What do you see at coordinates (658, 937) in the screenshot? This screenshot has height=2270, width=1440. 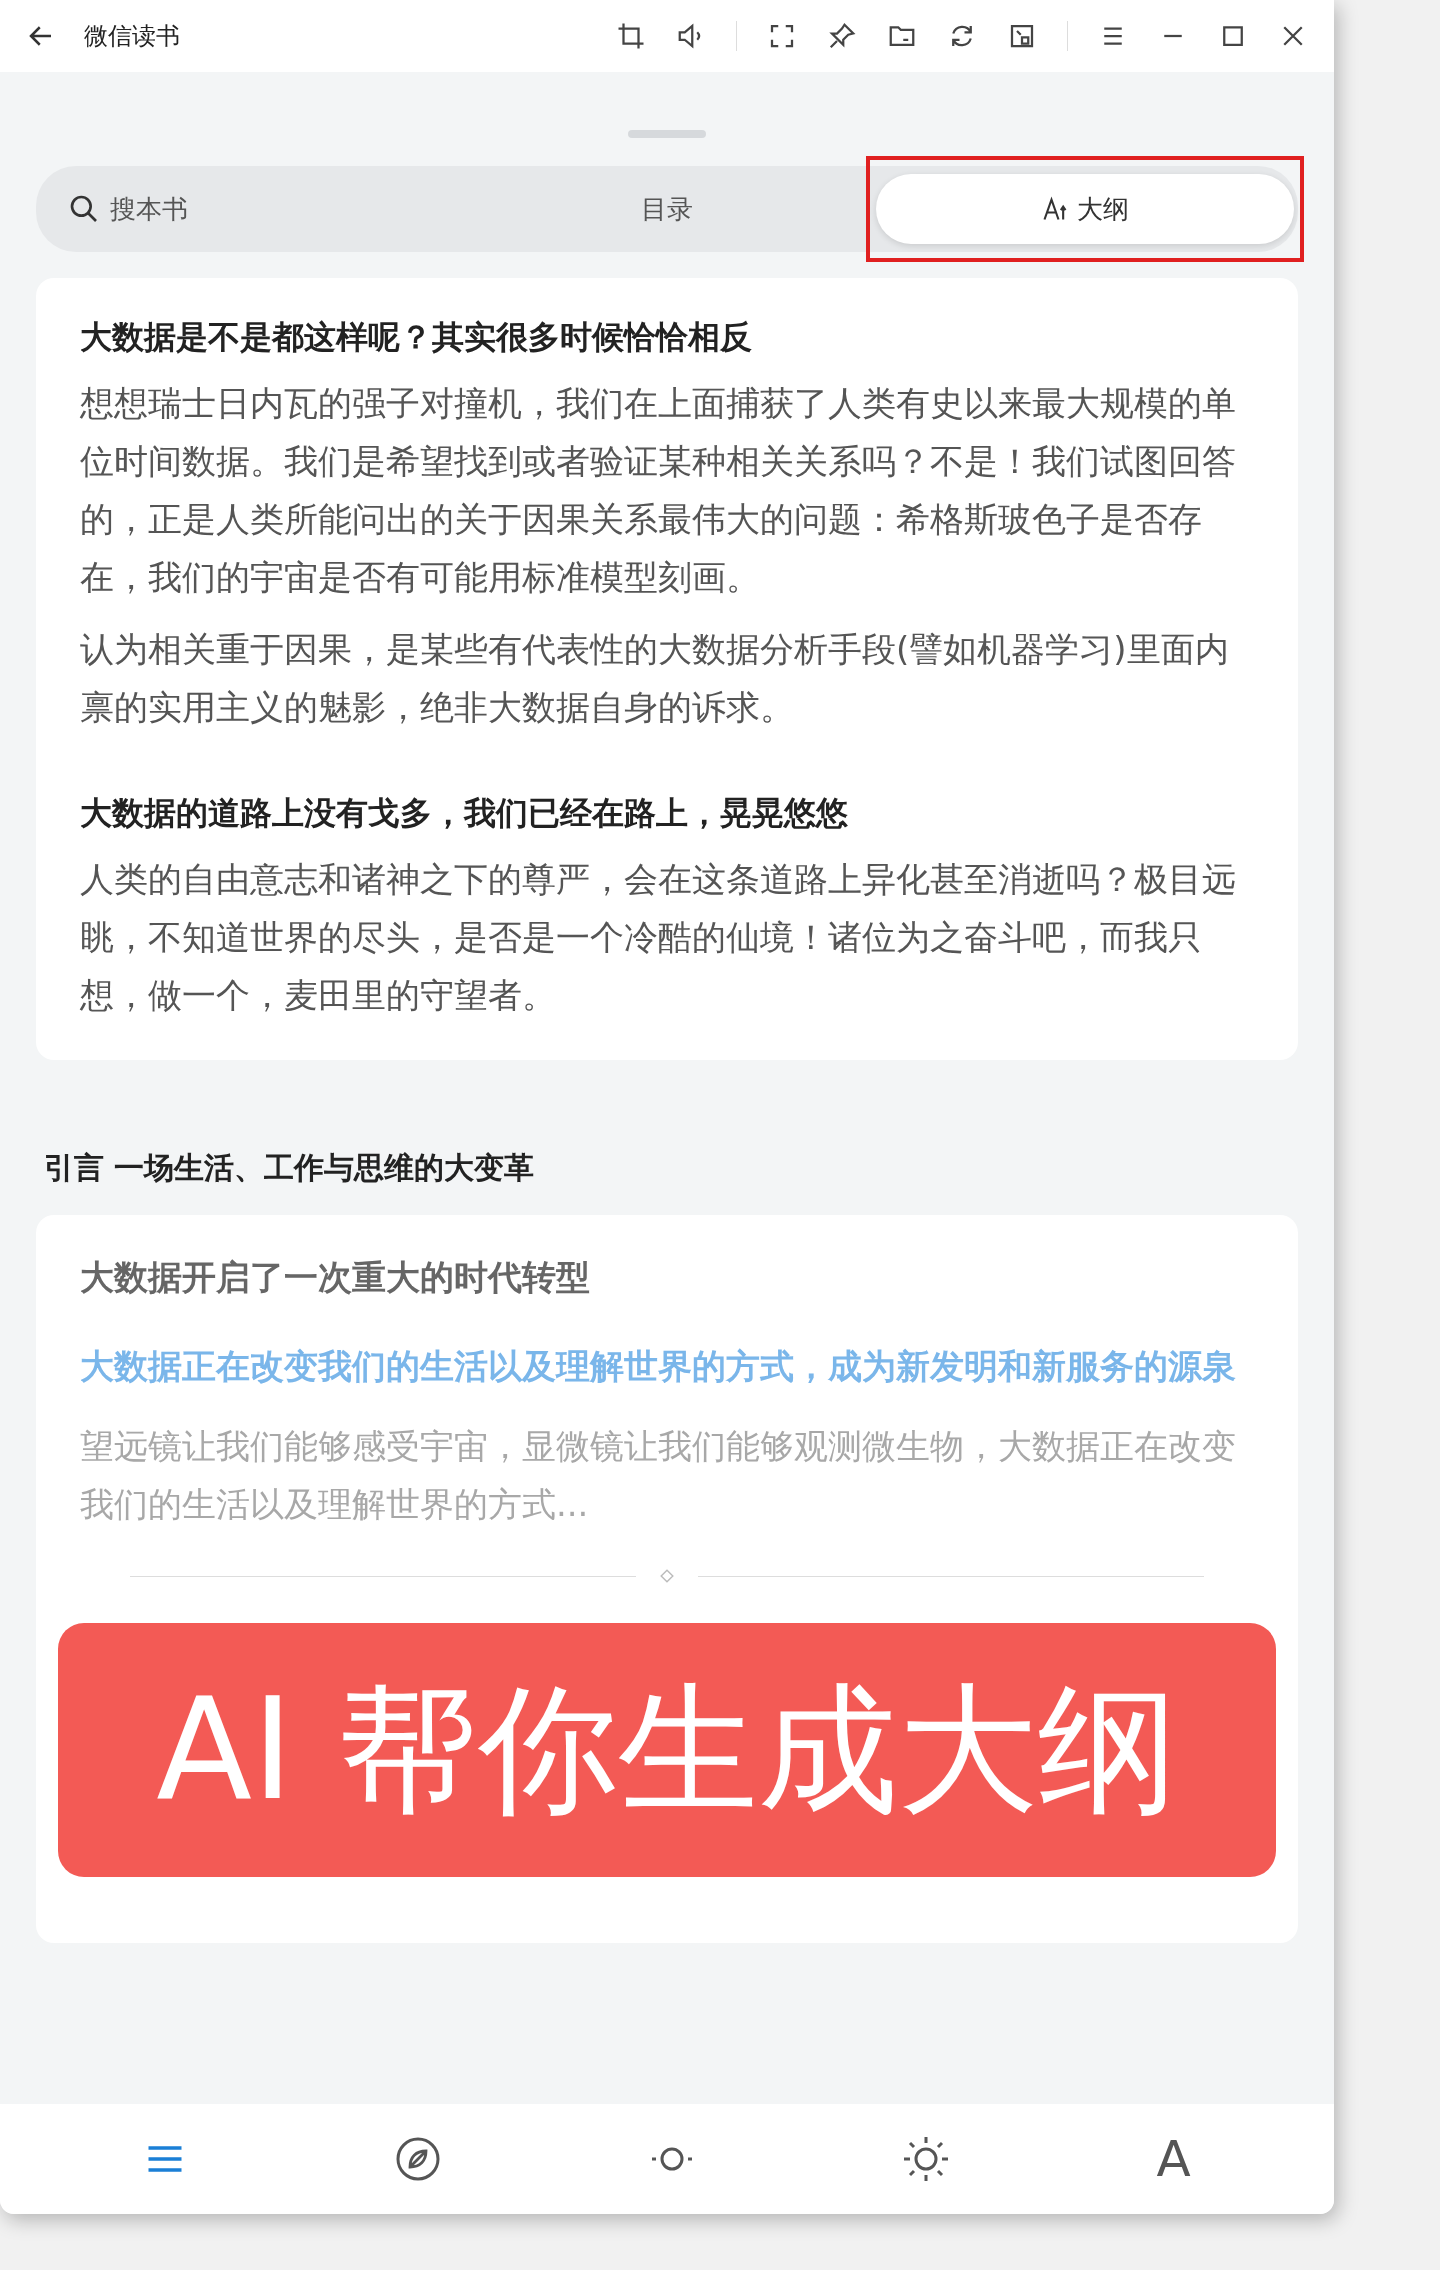 I see `paragraph: 人类的自由意志和诸神之下的尊严，会在这条道路上异化甚至消逝吗？极目远眺，不知道世界的尽头，是否是一个冷酷的仙境！诸位为之奋斗吧，而我只想，做一个，麦田里的守望者。` at bounding box center [658, 937].